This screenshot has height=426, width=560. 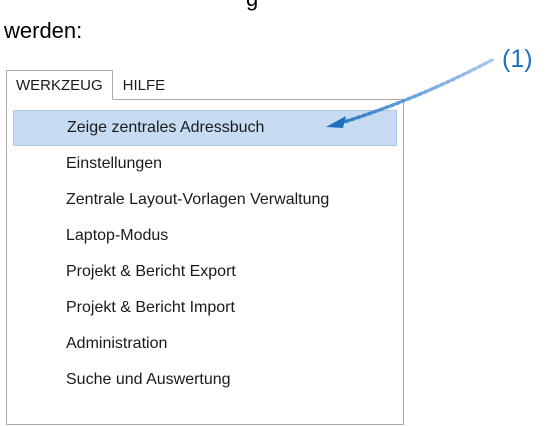 I want to click on menu-item-administration: Administration, so click(x=205, y=344).